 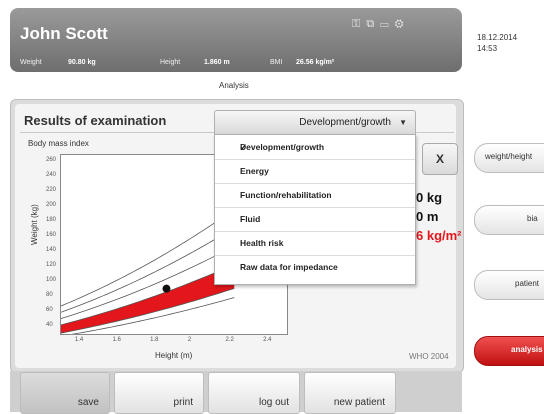 I want to click on header-icons: ⚿⧉▭⚙, so click(x=381, y=24).